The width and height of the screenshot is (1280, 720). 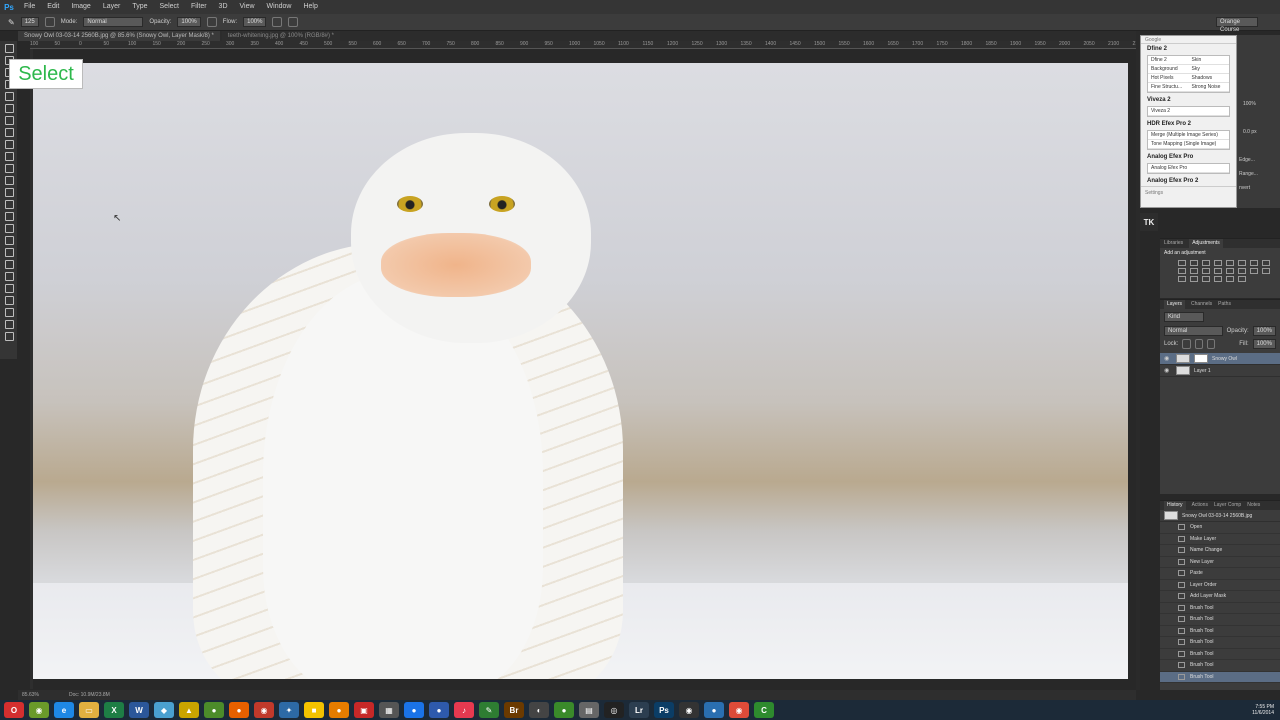 What do you see at coordinates (1200, 505) in the screenshot?
I see `tab-actions: Actions` at bounding box center [1200, 505].